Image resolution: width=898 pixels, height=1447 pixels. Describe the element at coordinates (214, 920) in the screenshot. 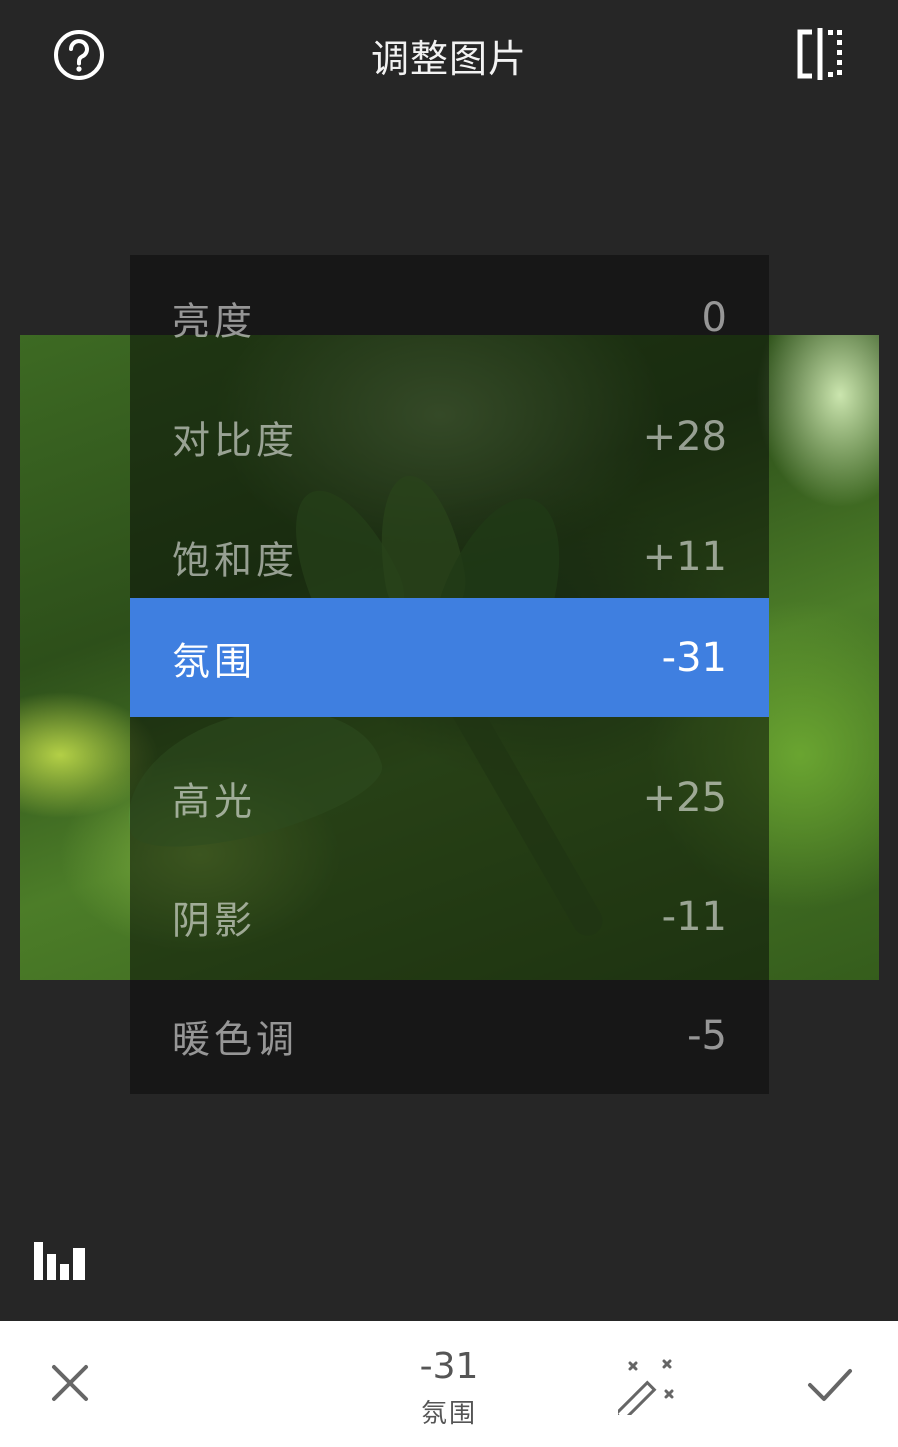

I see `adjustment-label: 阴影` at that location.